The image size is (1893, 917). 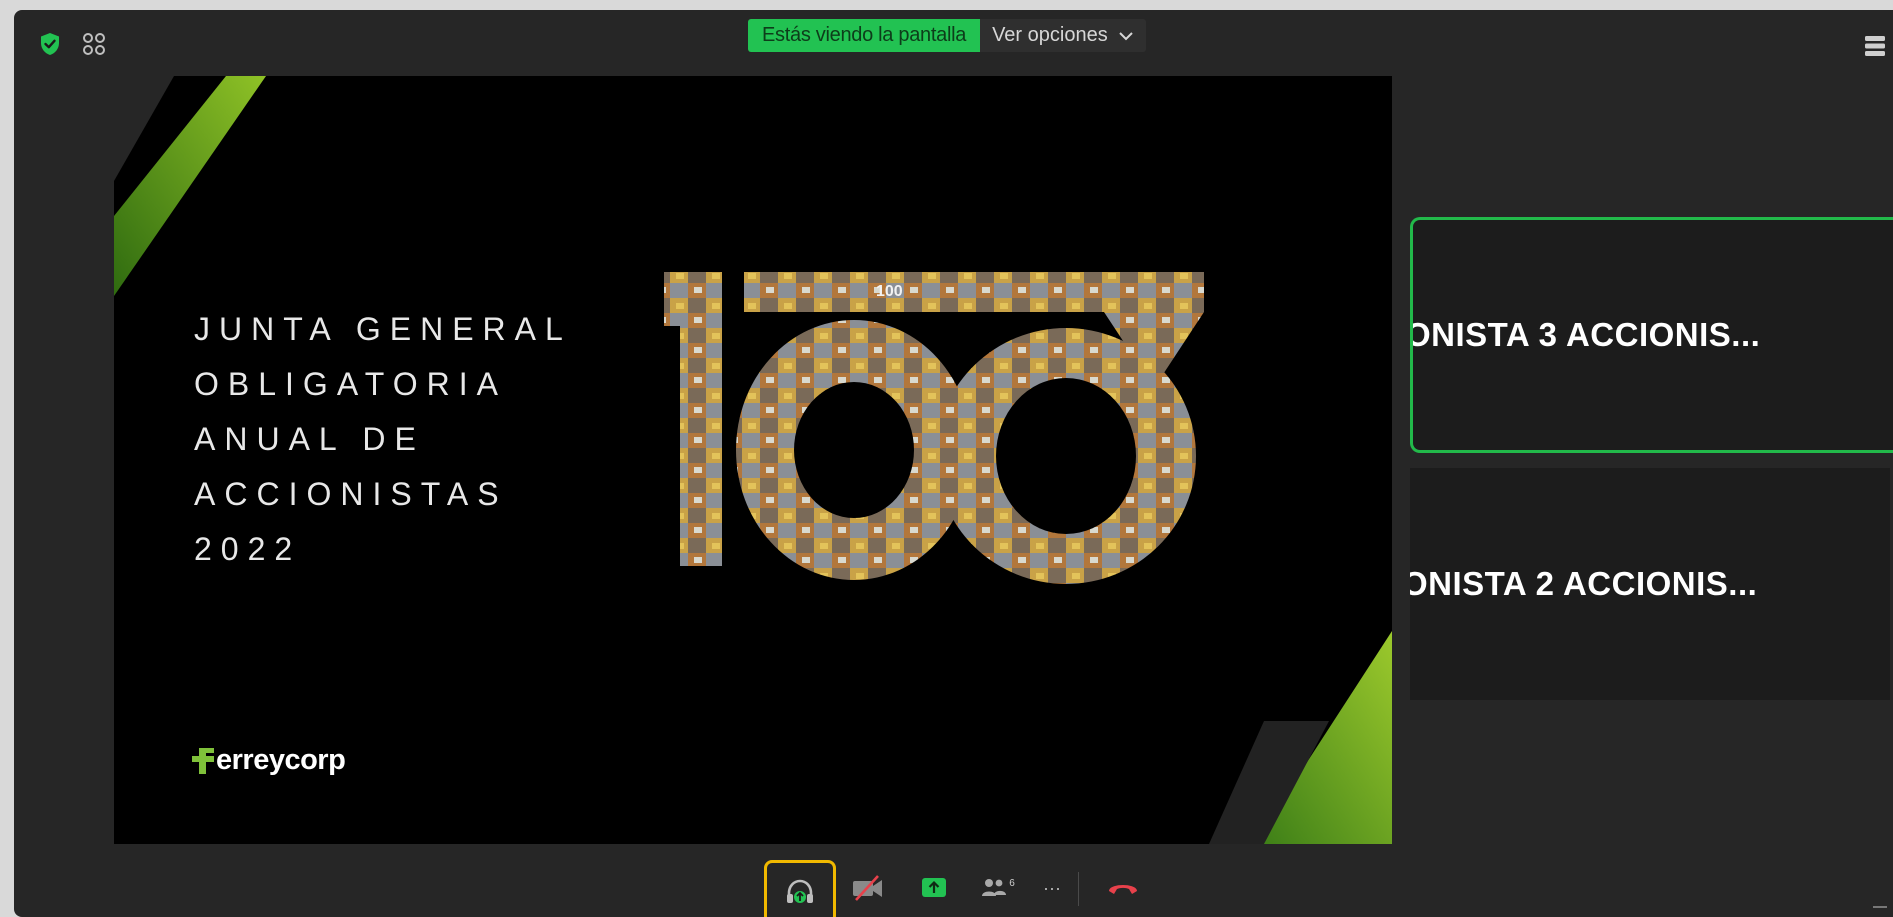 What do you see at coordinates (1050, 35) in the screenshot?
I see `view-options-label: Ver opciones` at bounding box center [1050, 35].